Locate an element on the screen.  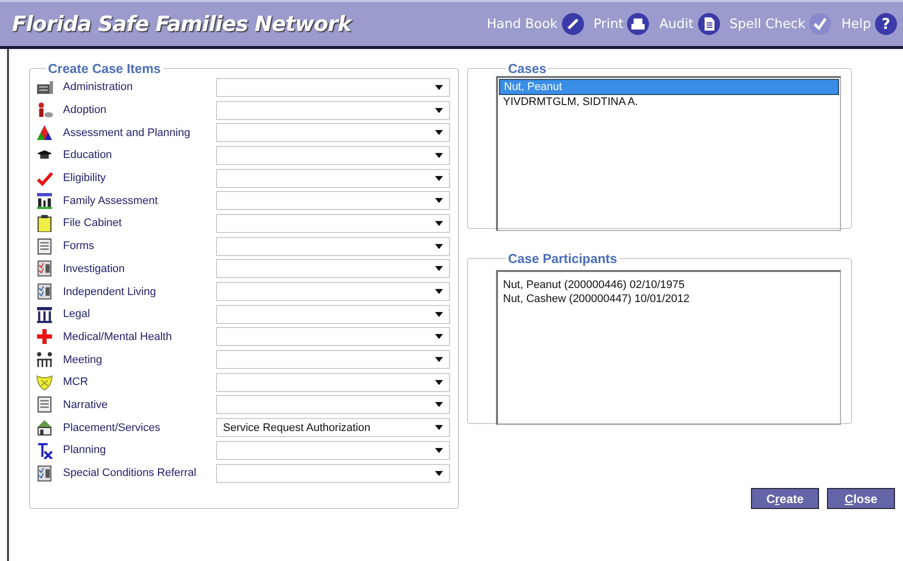
item-label: Meeting is located at coordinates (83, 360).